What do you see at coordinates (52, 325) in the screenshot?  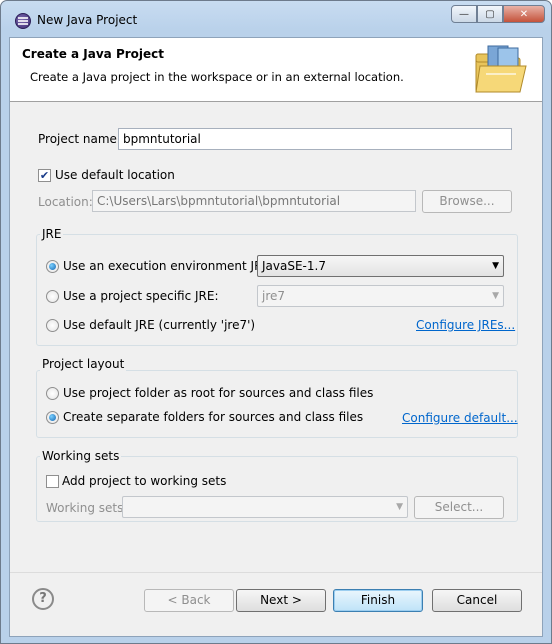 I see `jre-default-radio` at bounding box center [52, 325].